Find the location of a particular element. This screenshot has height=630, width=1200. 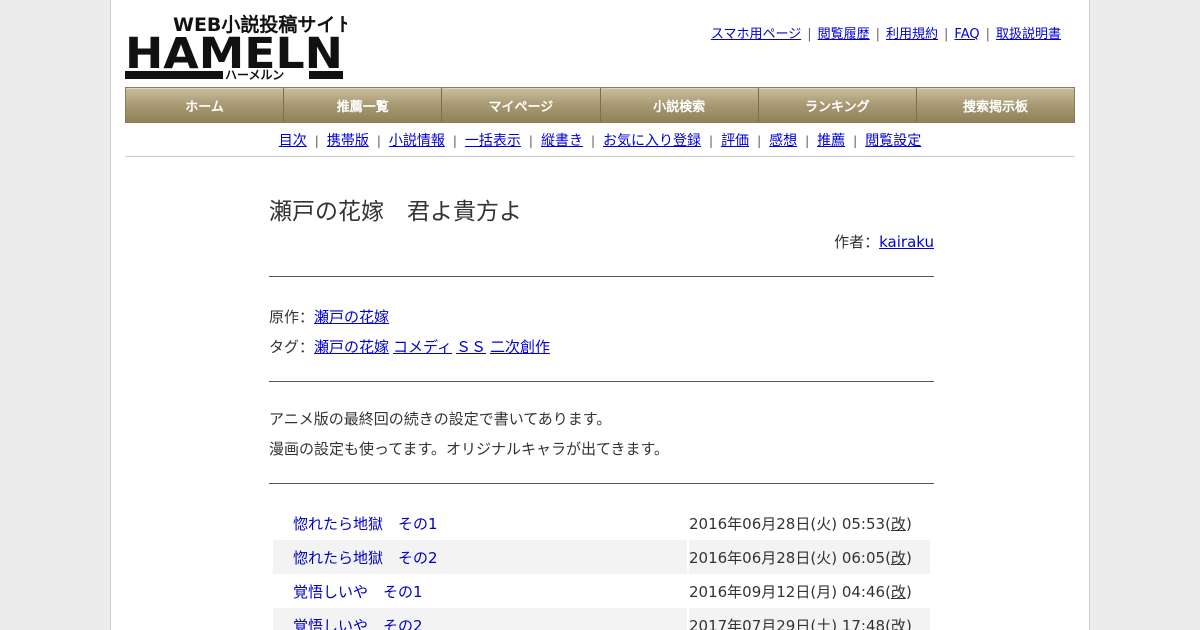

novel-meta: 原作：瀬戸の花嫁 タグ：瀬戸の花嫁 コメディ ＳＳ 二次創作 is located at coordinates (601, 332).